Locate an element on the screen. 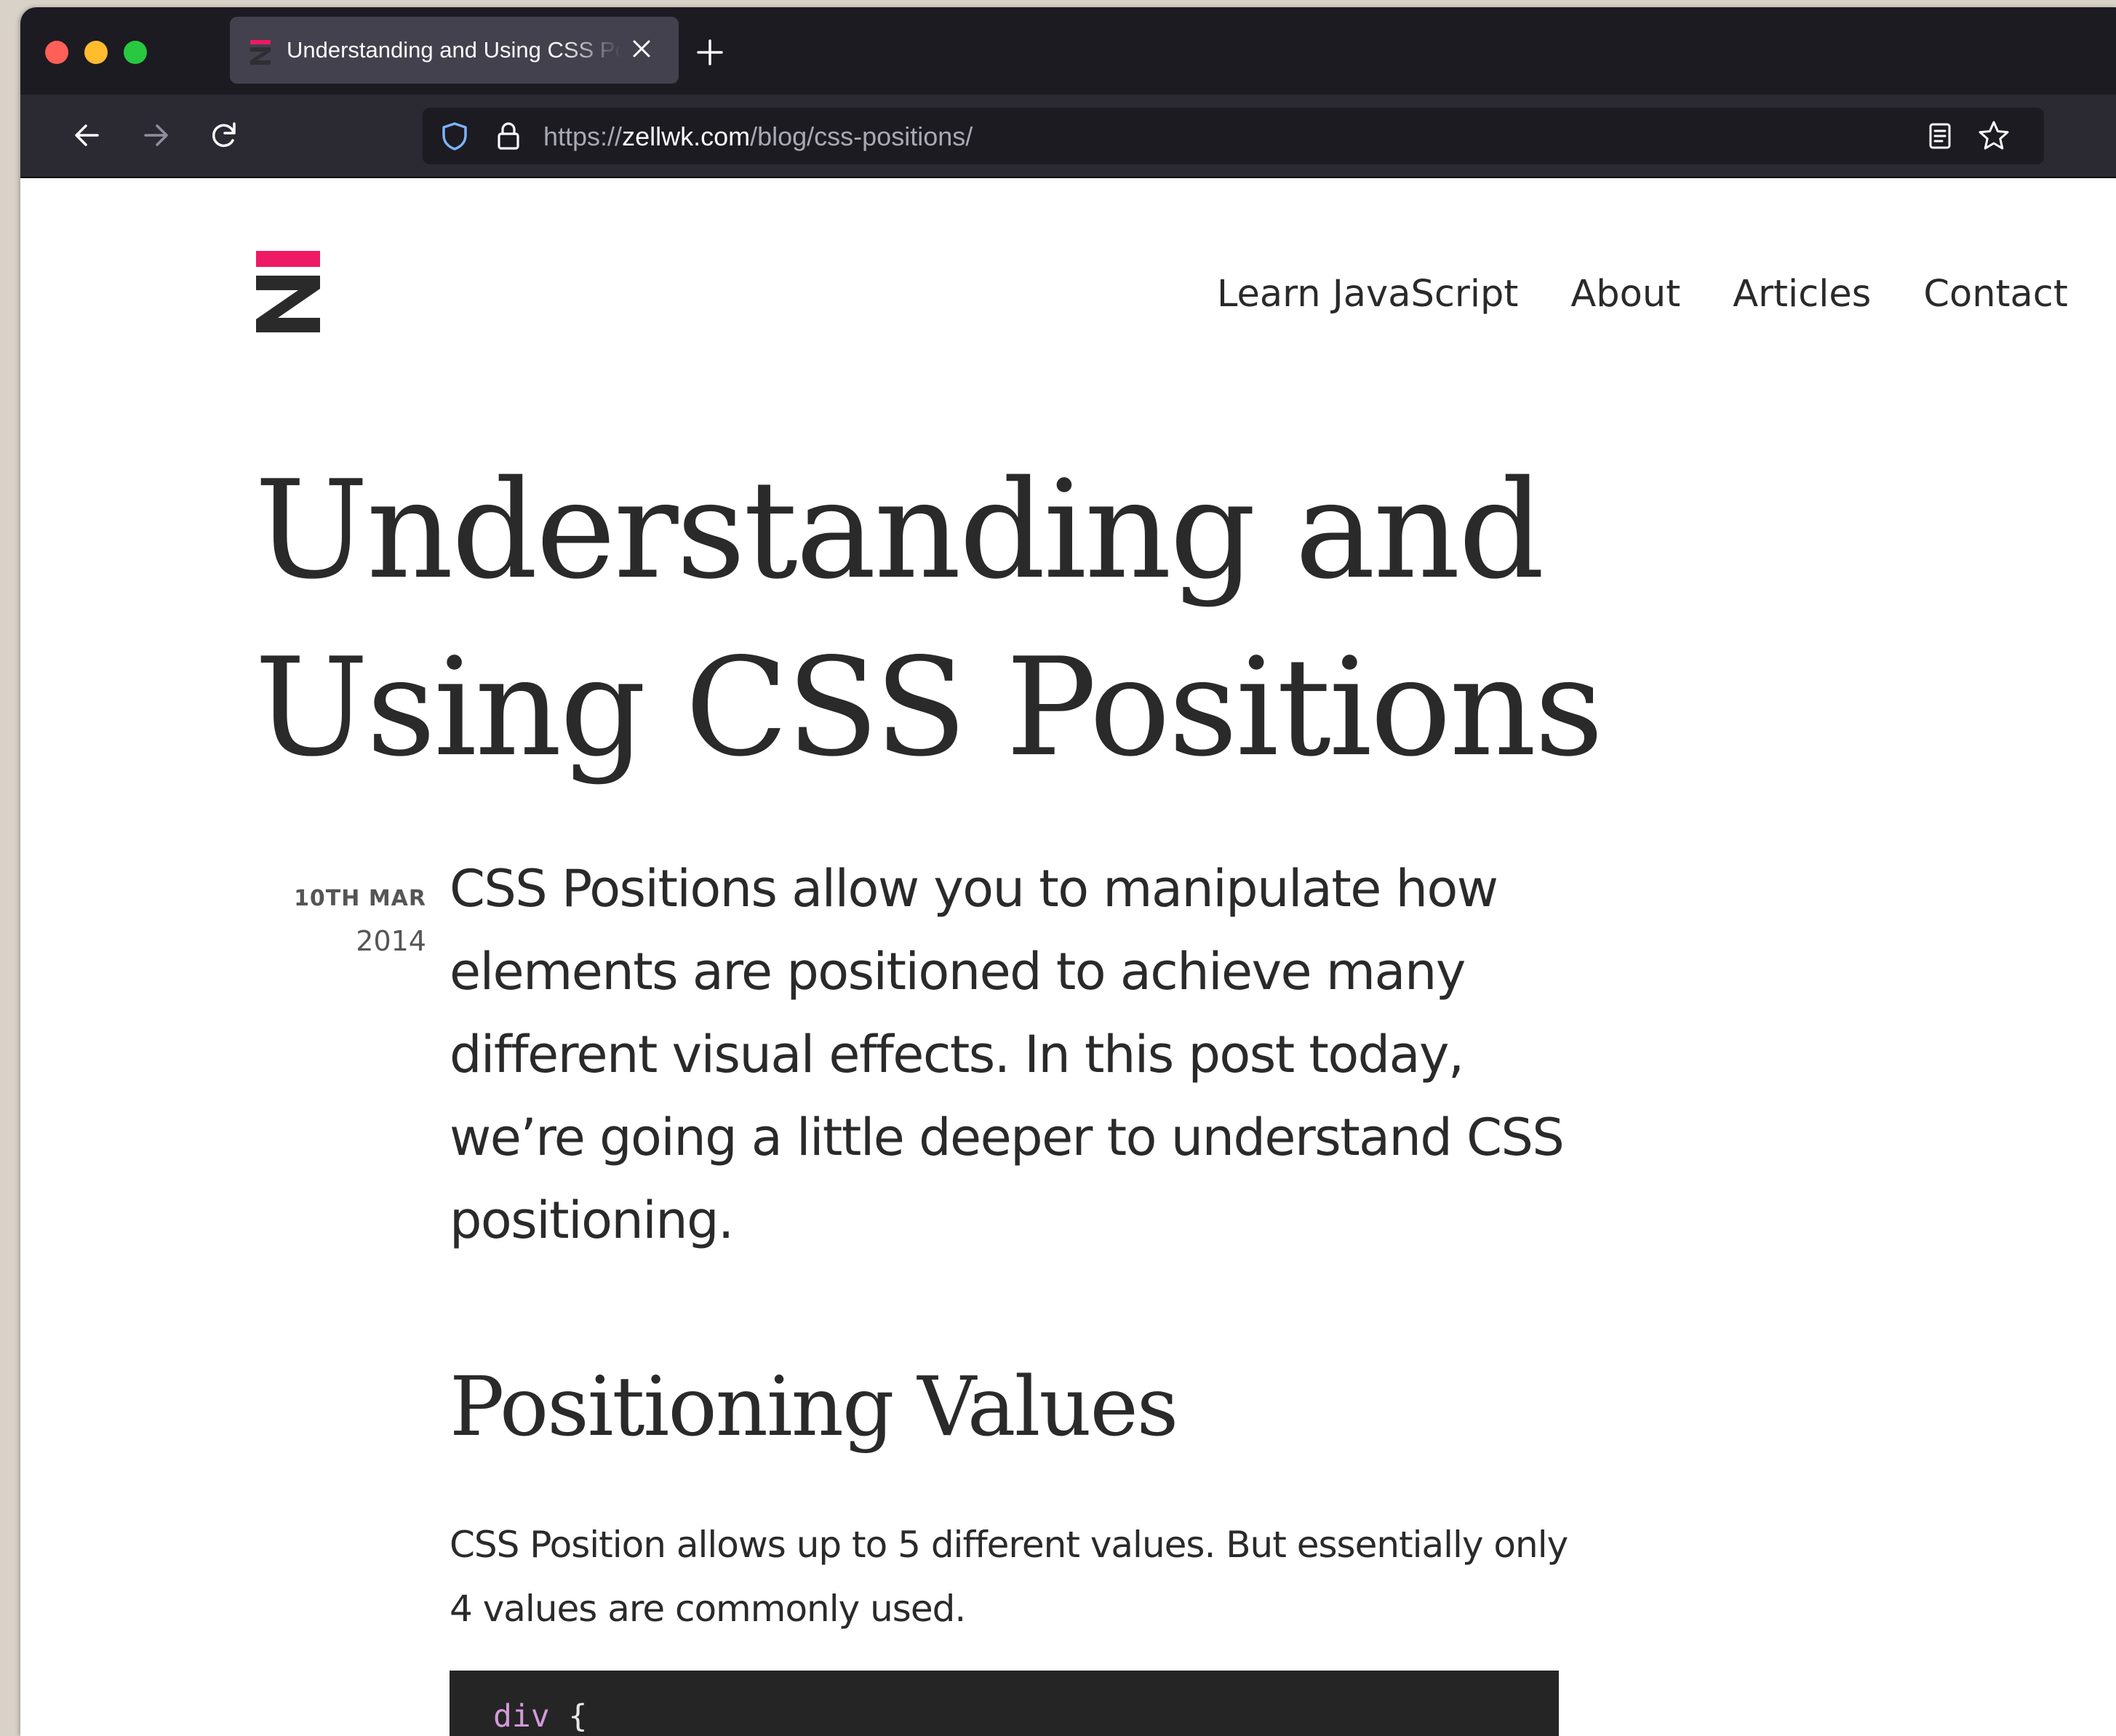  close-window-button is located at coordinates (56, 52).